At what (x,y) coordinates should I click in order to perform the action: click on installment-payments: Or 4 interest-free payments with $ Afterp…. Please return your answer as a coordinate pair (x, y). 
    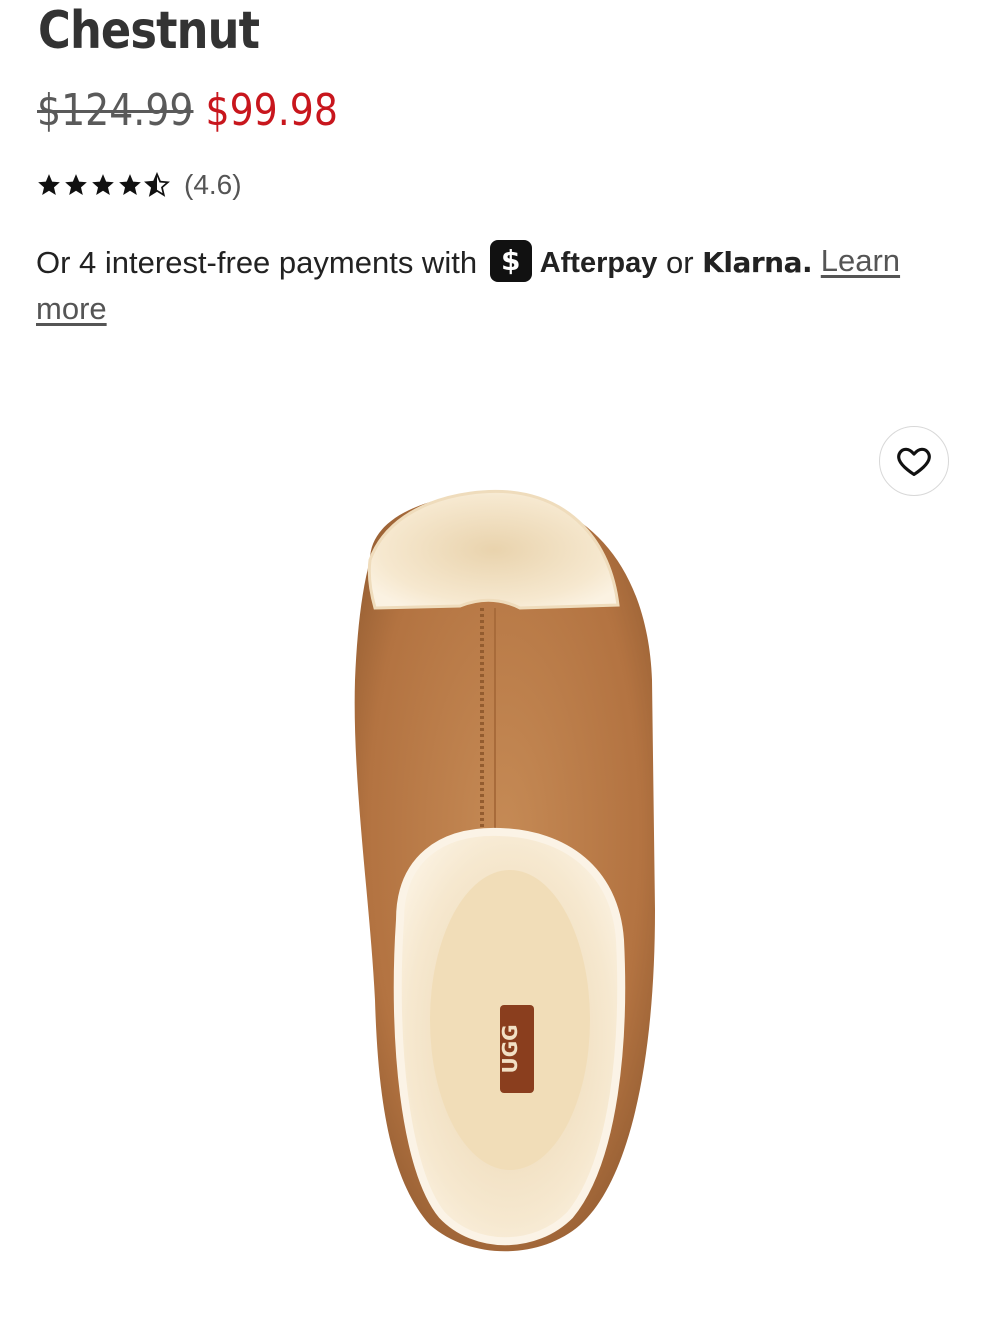
    Looking at the image, I should click on (486, 285).